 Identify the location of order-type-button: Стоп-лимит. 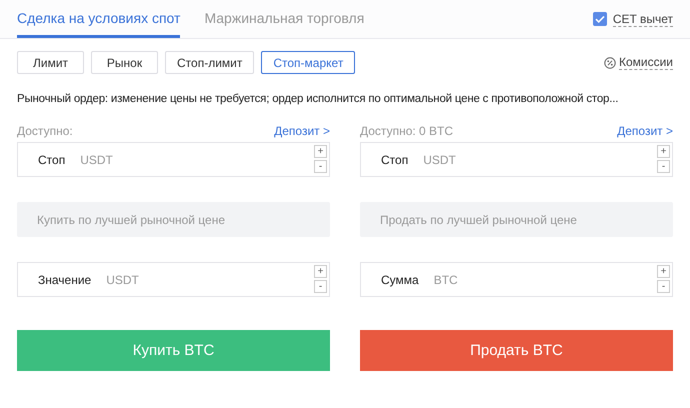
(209, 62).